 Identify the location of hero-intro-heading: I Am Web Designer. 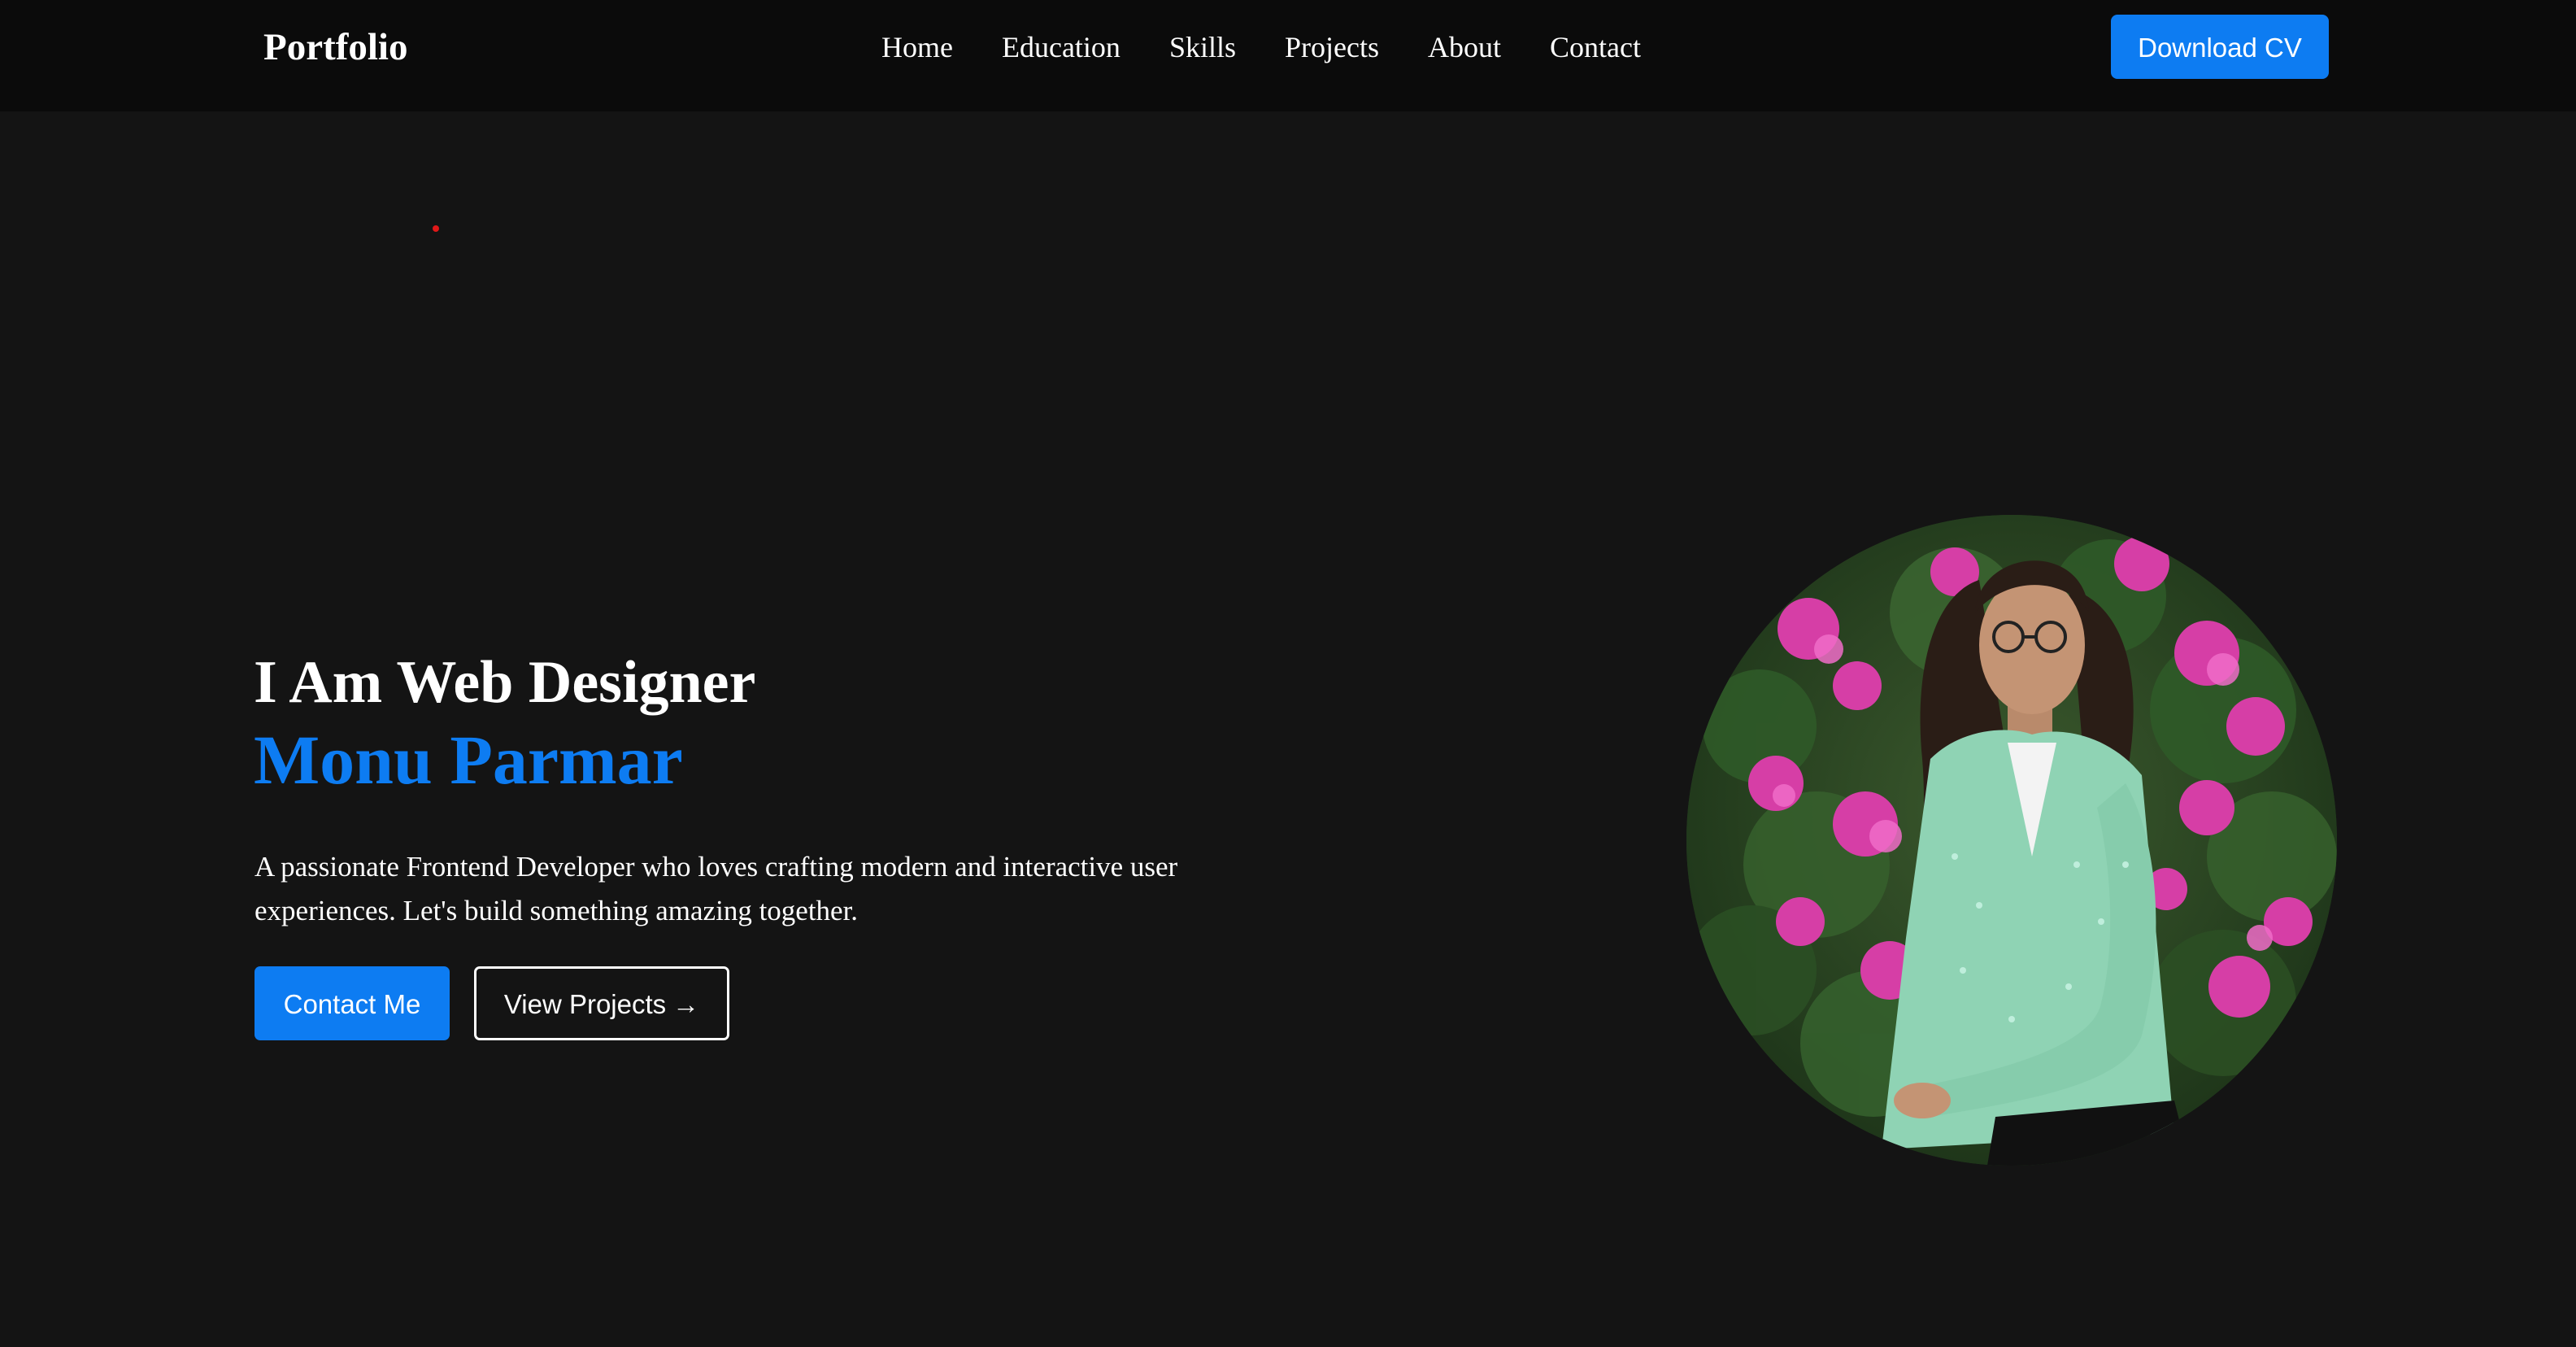
(505, 682).